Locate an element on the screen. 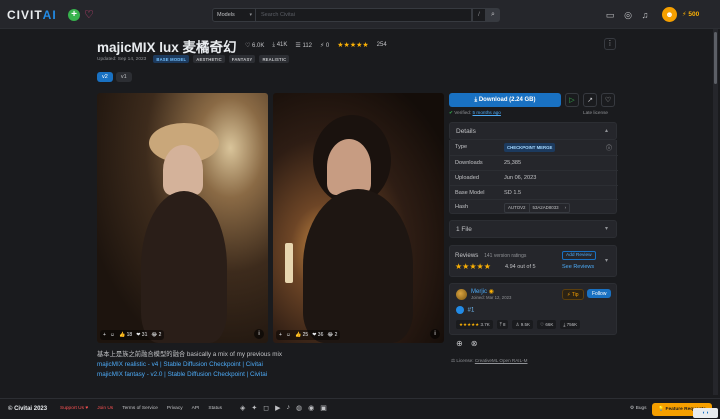 Image resolution: width=720 pixels, height=419 pixels. hash-selector: AUTOV2 53A2AD8033 › is located at coordinates (537, 207).